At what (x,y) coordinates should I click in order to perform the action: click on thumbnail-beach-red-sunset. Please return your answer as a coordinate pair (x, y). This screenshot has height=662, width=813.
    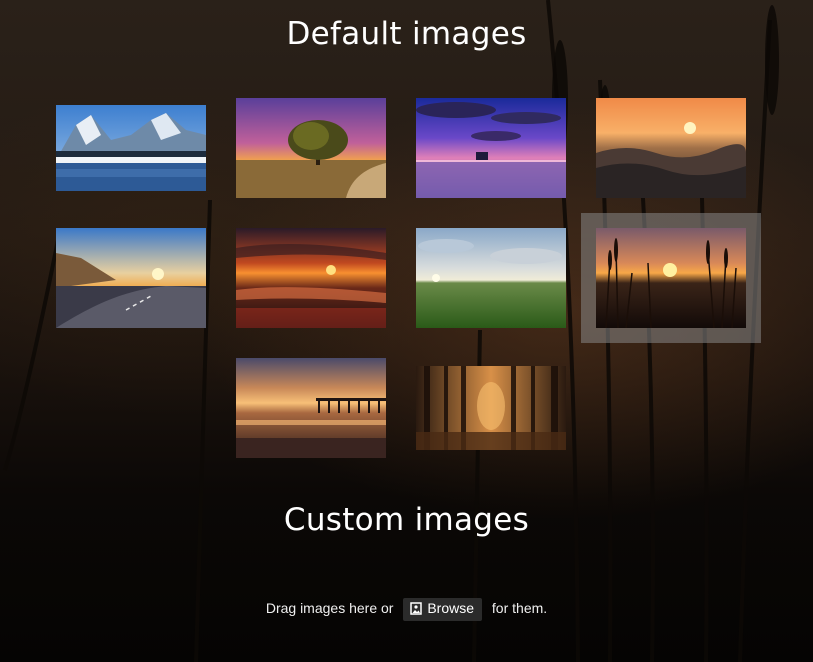
    Looking at the image, I should click on (311, 278).